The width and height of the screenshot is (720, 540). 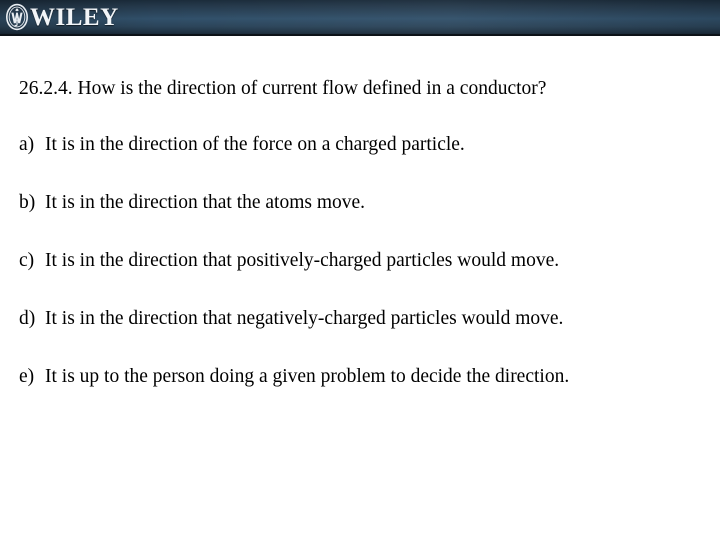 I want to click on choice-label-b: b), so click(x=27, y=202).